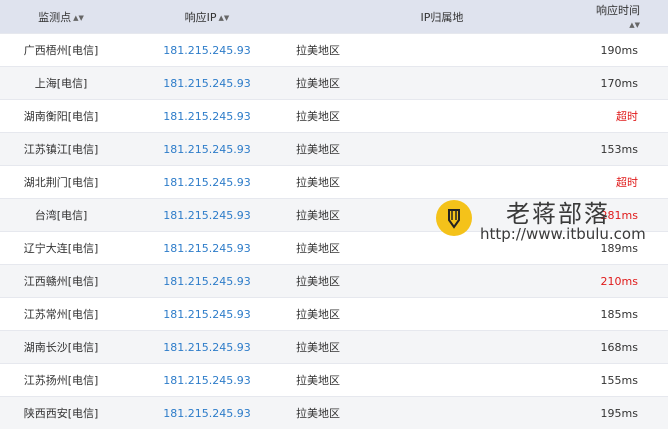 The width and height of the screenshot is (668, 433). Describe the element at coordinates (61, 50) in the screenshot. I see `monitor-cell: 广西梧州[电信]` at that location.